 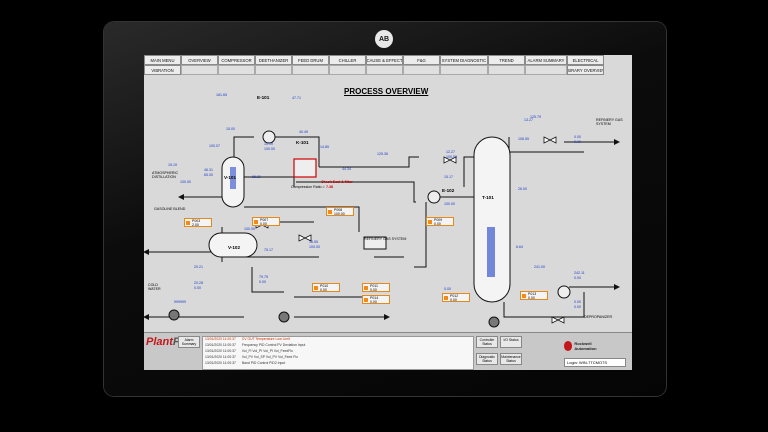 What do you see at coordinates (347, 60) in the screenshot?
I see `nav-chiller: CHILLER` at bounding box center [347, 60].